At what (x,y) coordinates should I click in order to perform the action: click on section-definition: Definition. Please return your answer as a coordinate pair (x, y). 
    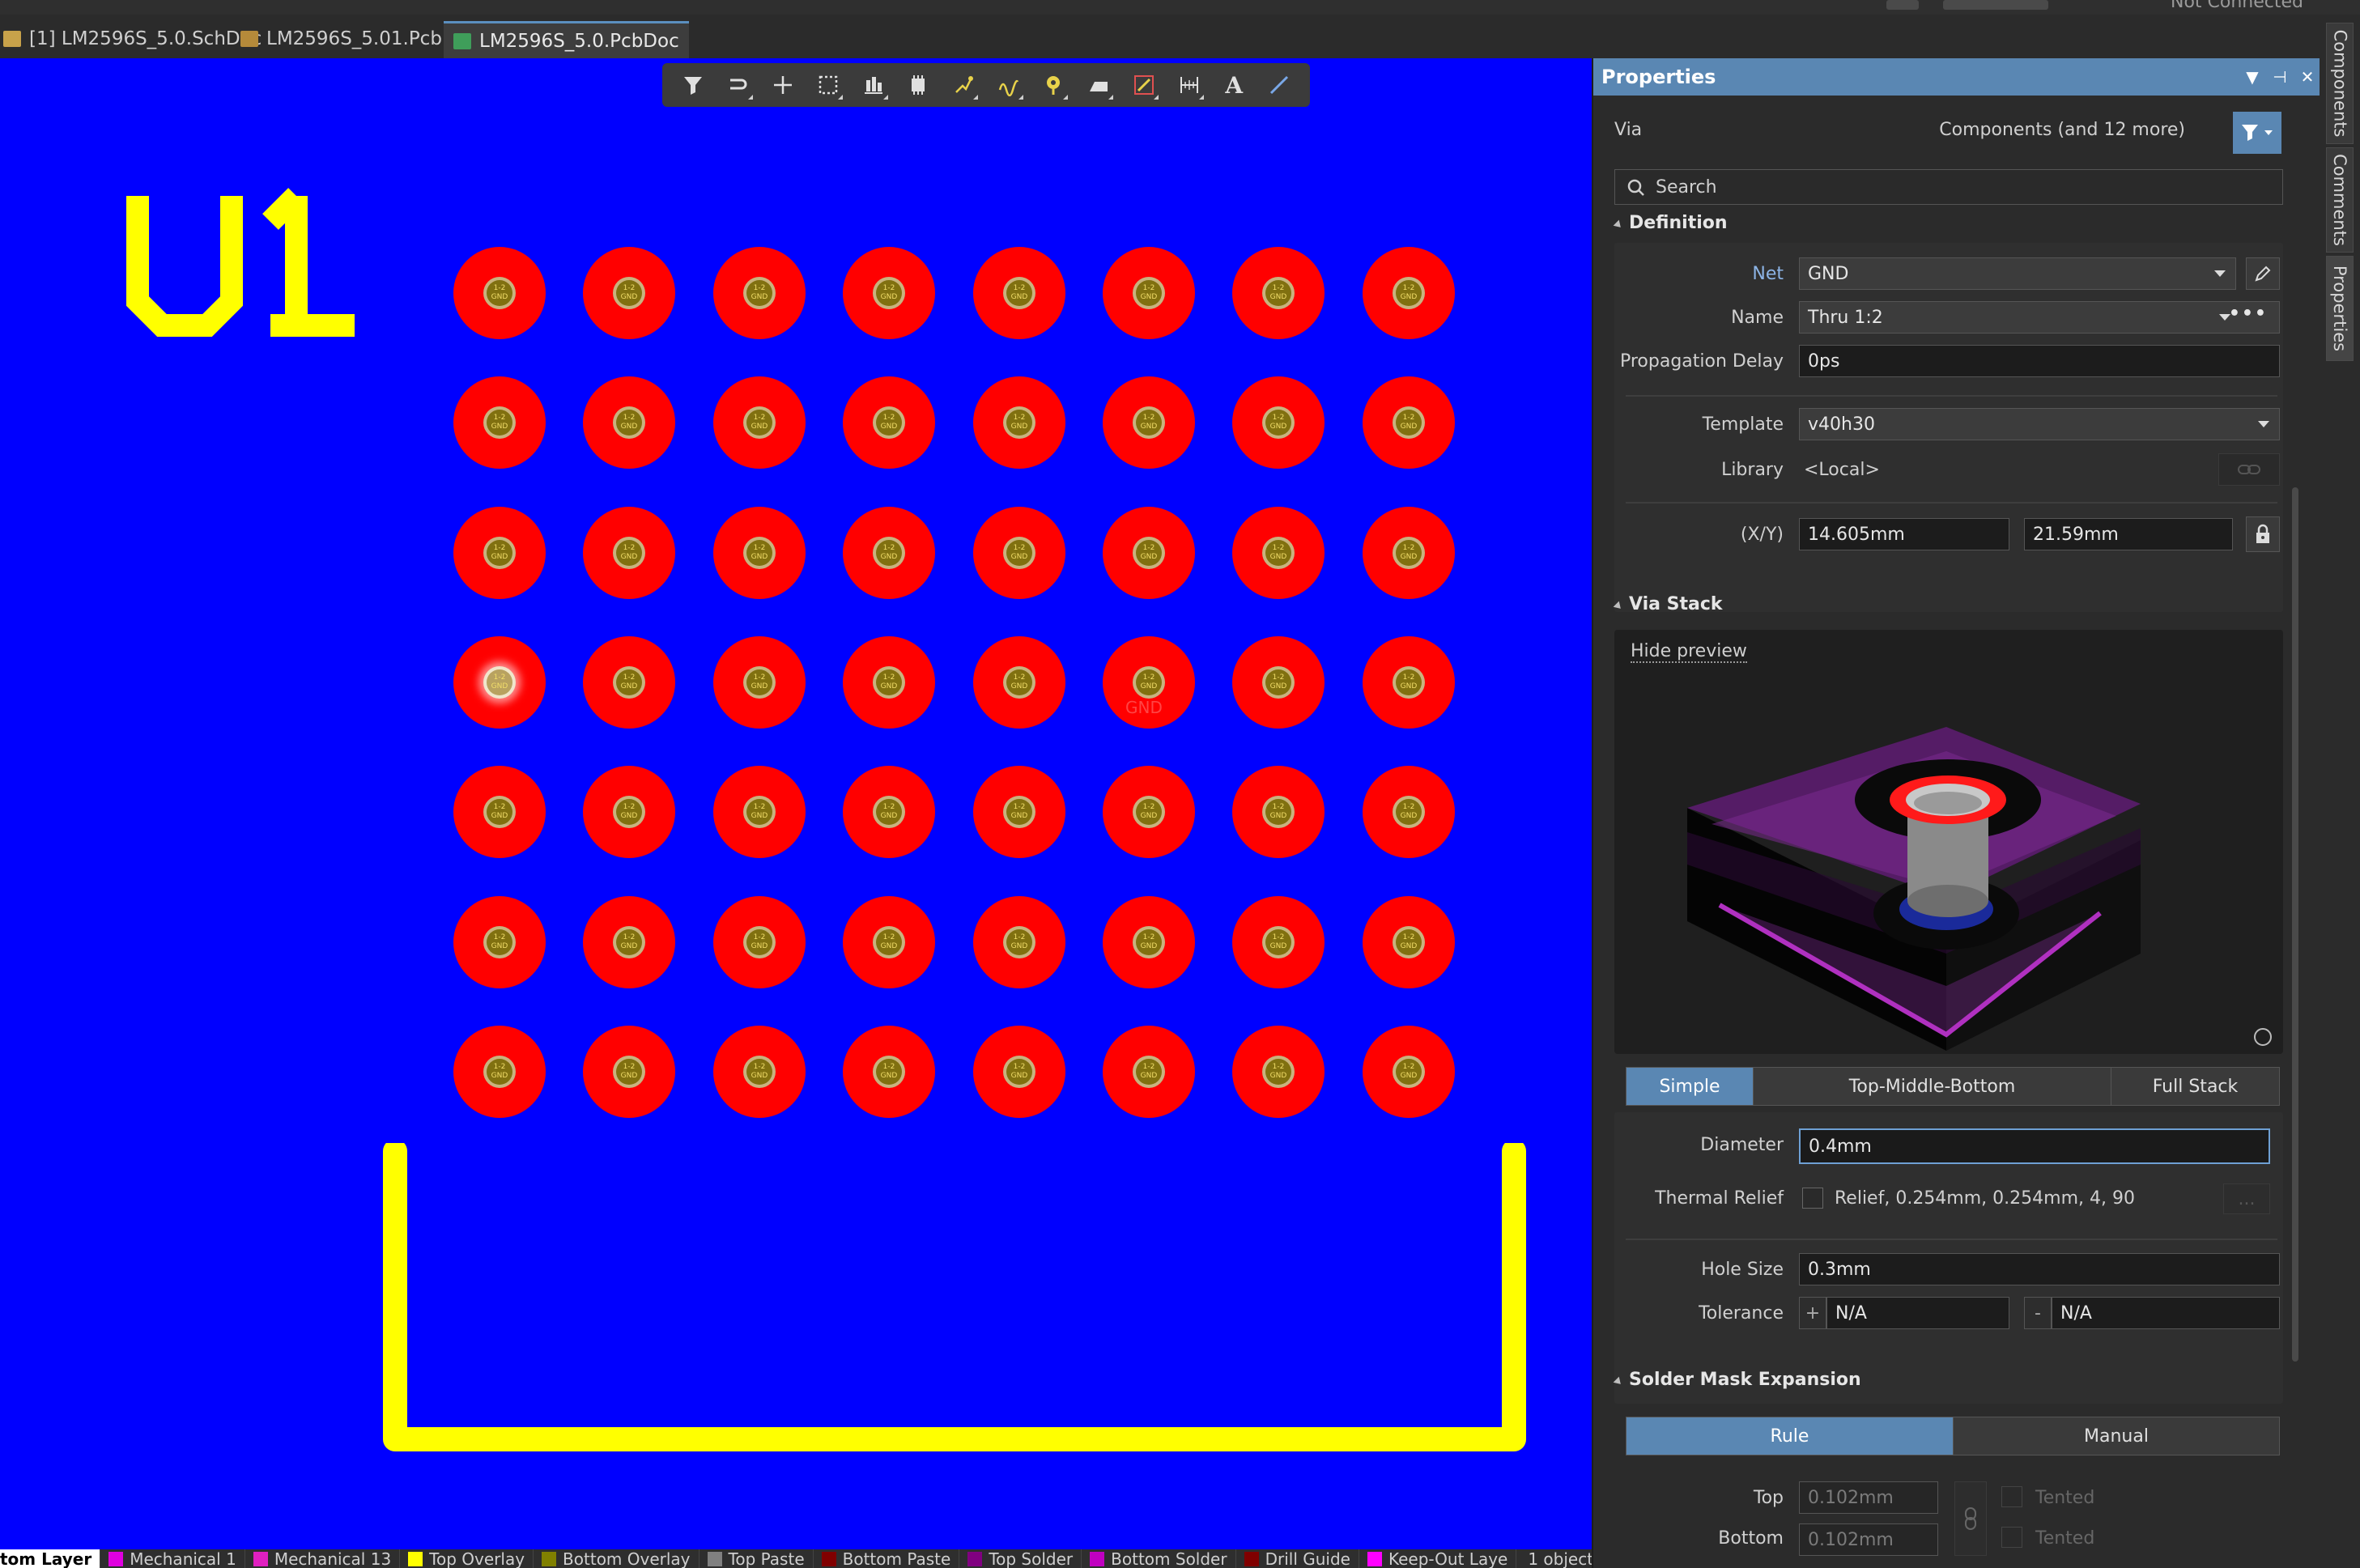
    Looking at the image, I should click on (1670, 223).